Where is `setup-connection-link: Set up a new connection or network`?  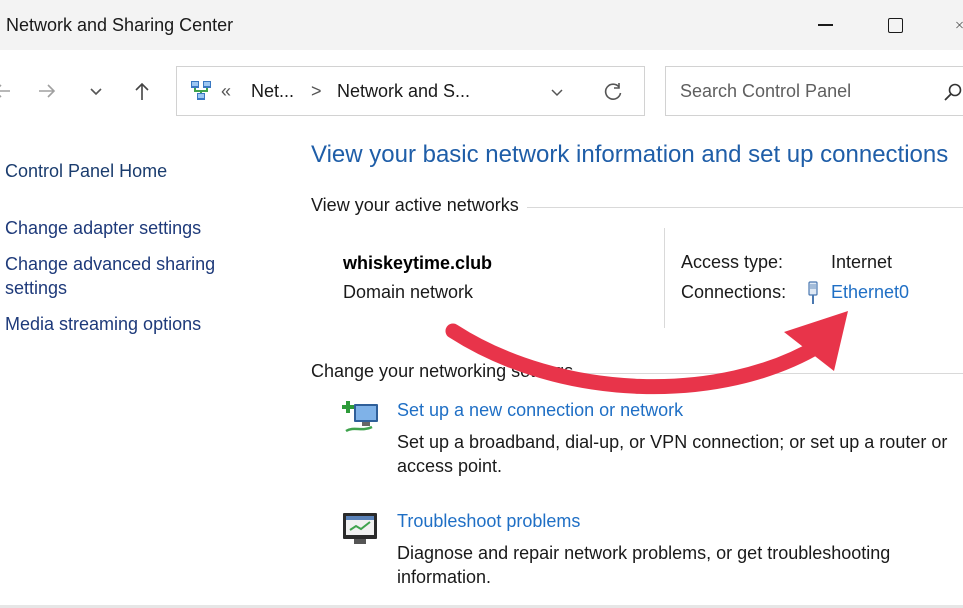 setup-connection-link: Set up a new connection or network is located at coordinates (540, 410).